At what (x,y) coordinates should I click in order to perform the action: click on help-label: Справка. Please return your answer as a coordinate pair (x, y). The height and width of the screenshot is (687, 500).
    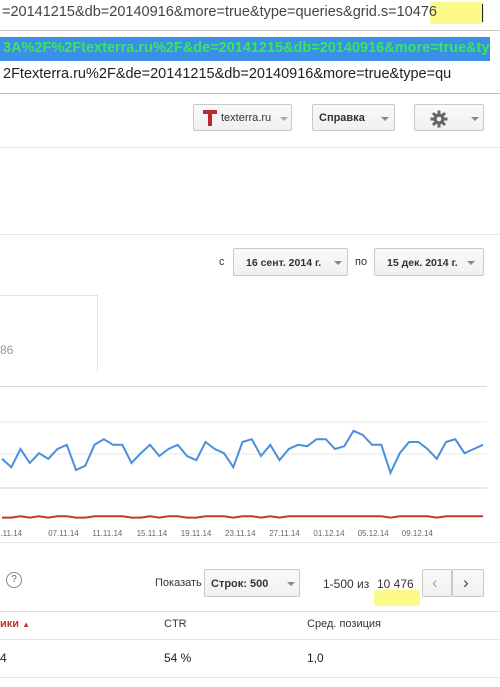
    Looking at the image, I should click on (342, 118).